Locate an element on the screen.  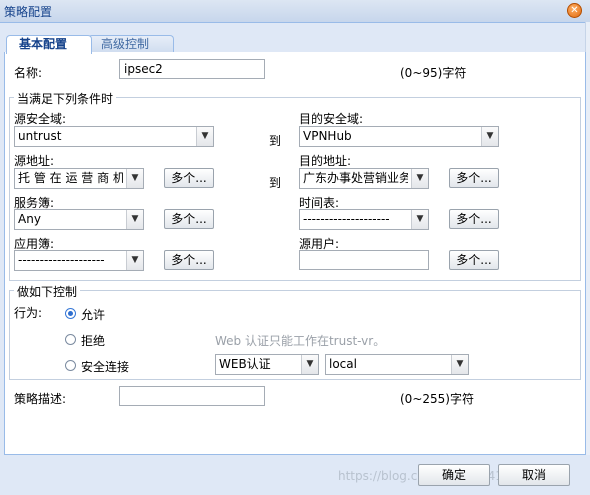
name-hint: (0~95)字符 is located at coordinates (433, 73).